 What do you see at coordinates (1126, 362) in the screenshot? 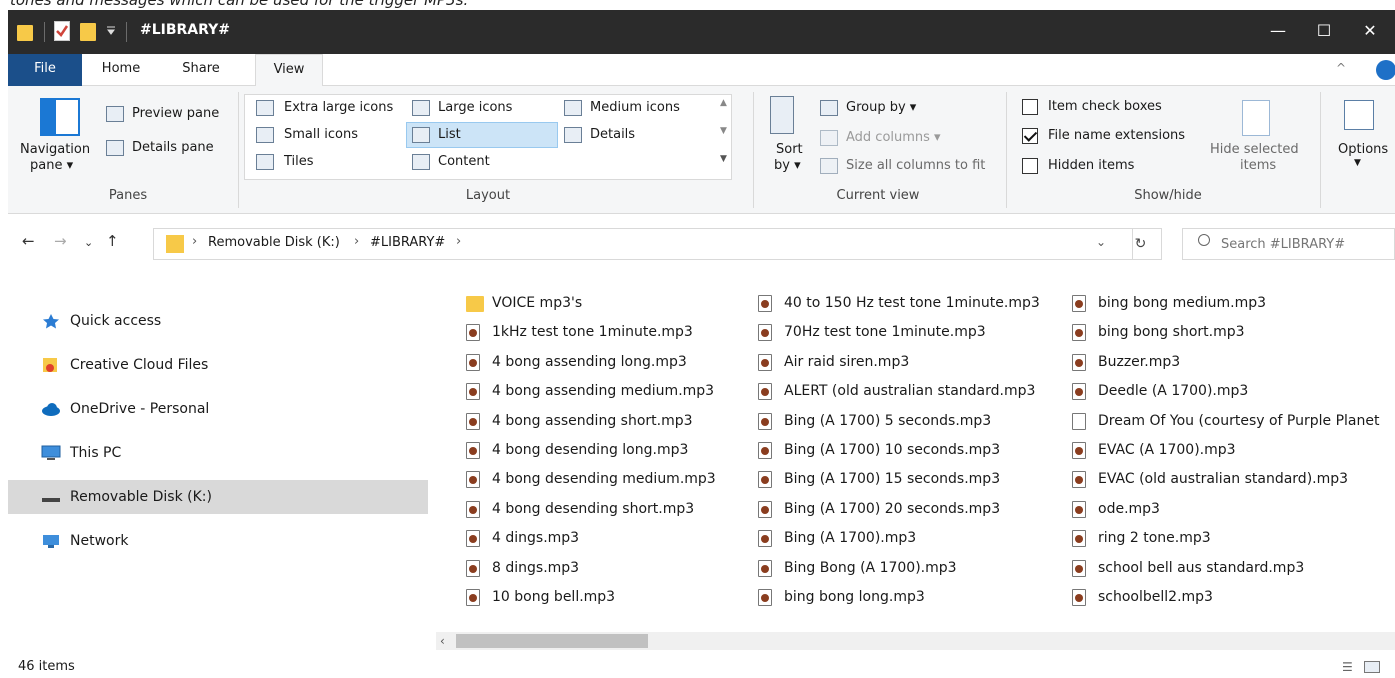
I see `file-item: Buzzer.mp3` at bounding box center [1126, 362].